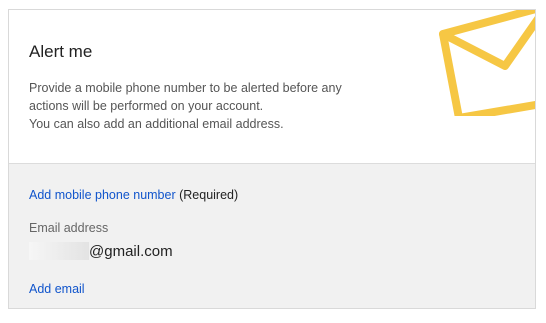 The image size is (546, 323). I want to click on add-phone-row: Add mobile phone number (Required), so click(133, 195).